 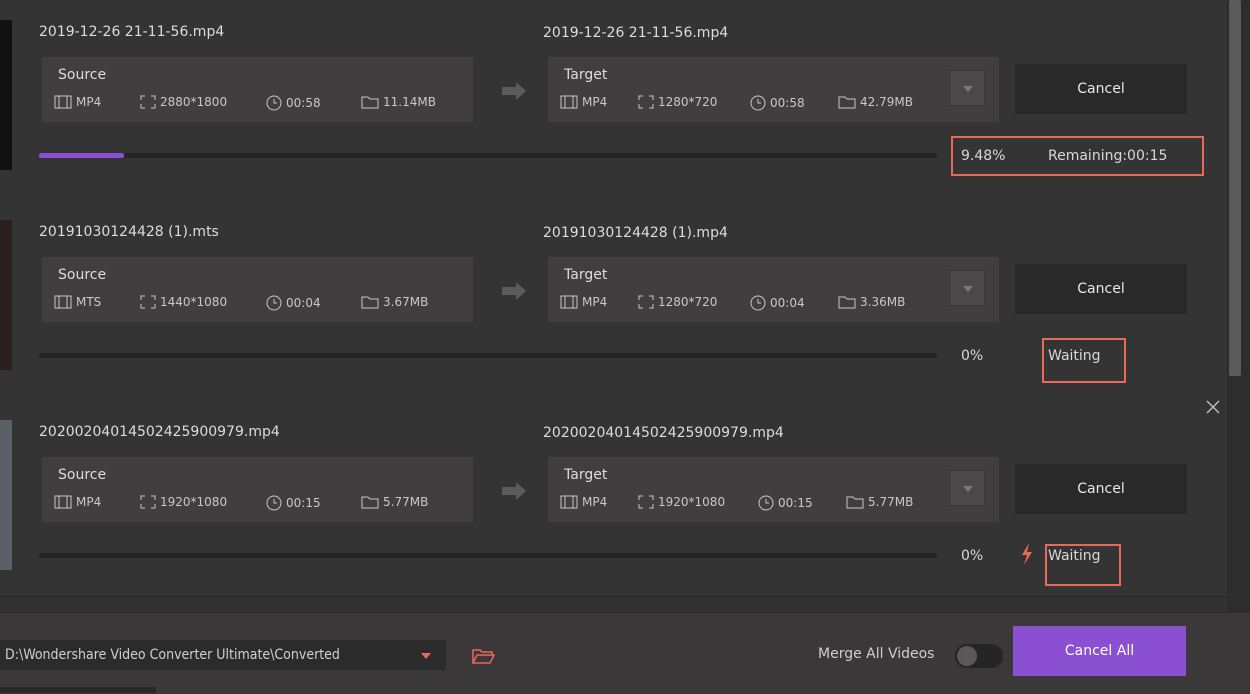 What do you see at coordinates (635, 233) in the screenshot?
I see `target-file-name: 20191030124428 (1).mp4` at bounding box center [635, 233].